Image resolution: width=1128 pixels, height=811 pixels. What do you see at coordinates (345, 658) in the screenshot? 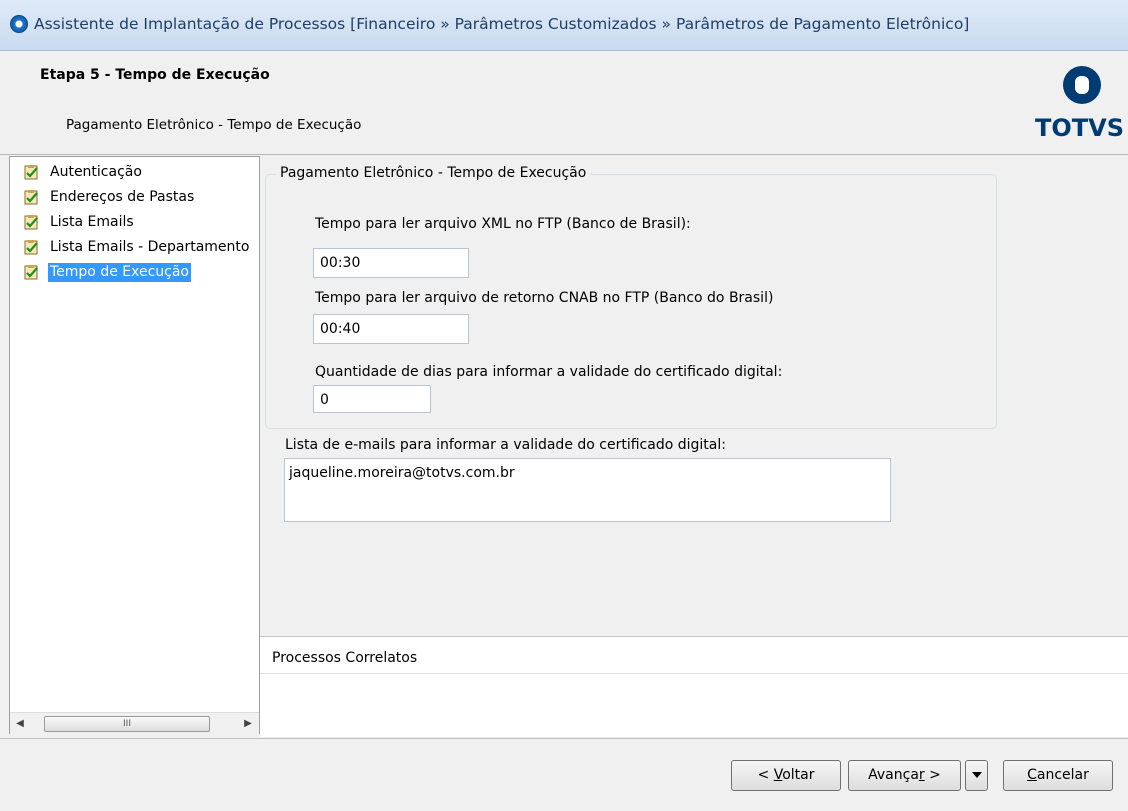
I see `related-processes-title: Processos Correlatos` at bounding box center [345, 658].